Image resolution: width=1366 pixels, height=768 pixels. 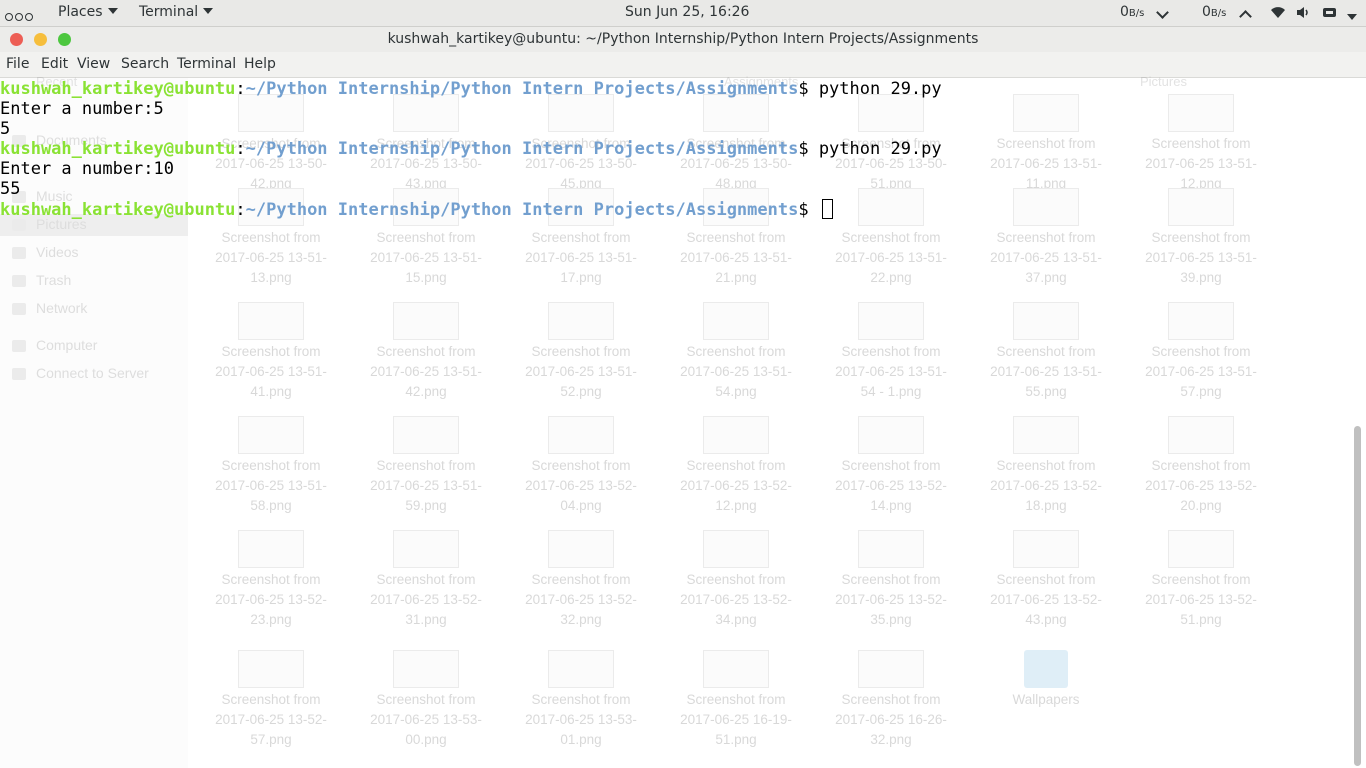 I want to click on volume-icon, so click(x=1303, y=14).